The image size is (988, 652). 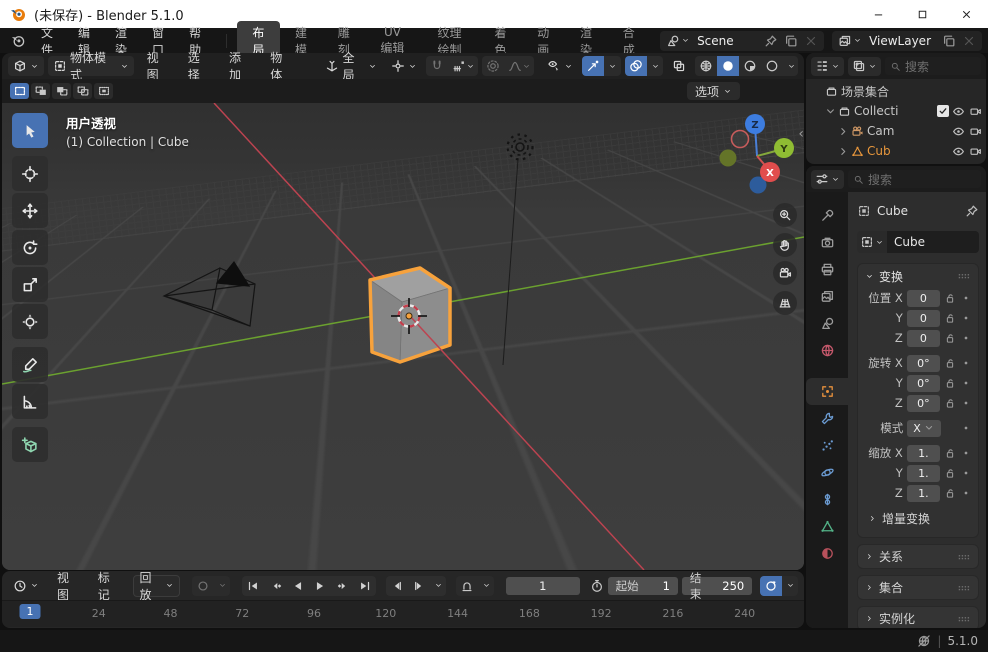 What do you see at coordinates (560, 66) in the screenshot?
I see `selectability-dropdown` at bounding box center [560, 66].